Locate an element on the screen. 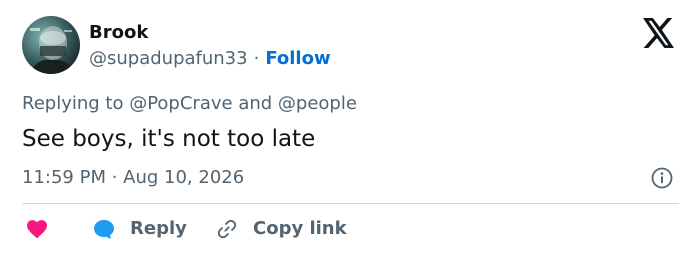 The image size is (700, 256). reply-button: Reply is located at coordinates (139, 229).